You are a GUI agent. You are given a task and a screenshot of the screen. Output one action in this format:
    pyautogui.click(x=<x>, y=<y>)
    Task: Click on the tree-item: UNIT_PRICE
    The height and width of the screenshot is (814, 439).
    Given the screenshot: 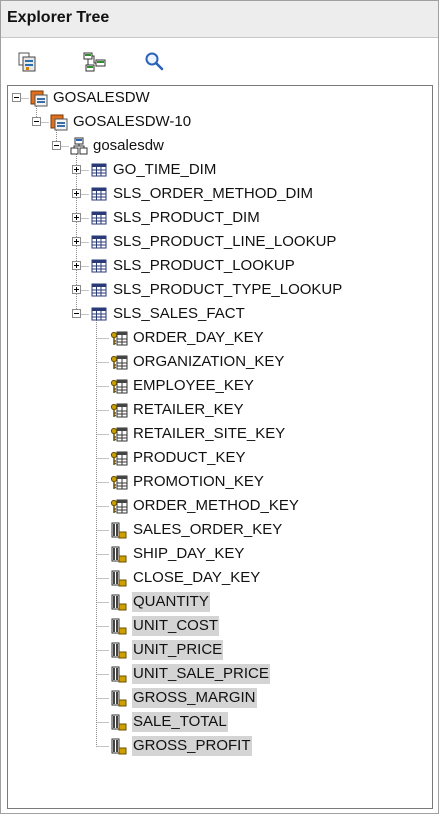 What is the action you would take?
    pyautogui.click(x=220, y=650)
    